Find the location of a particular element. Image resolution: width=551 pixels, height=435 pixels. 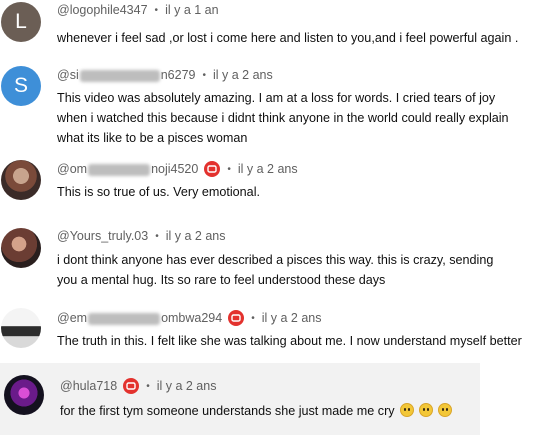

comment-meta: @Yours_truly.03 • il y a 2 ans is located at coordinates (141, 236).